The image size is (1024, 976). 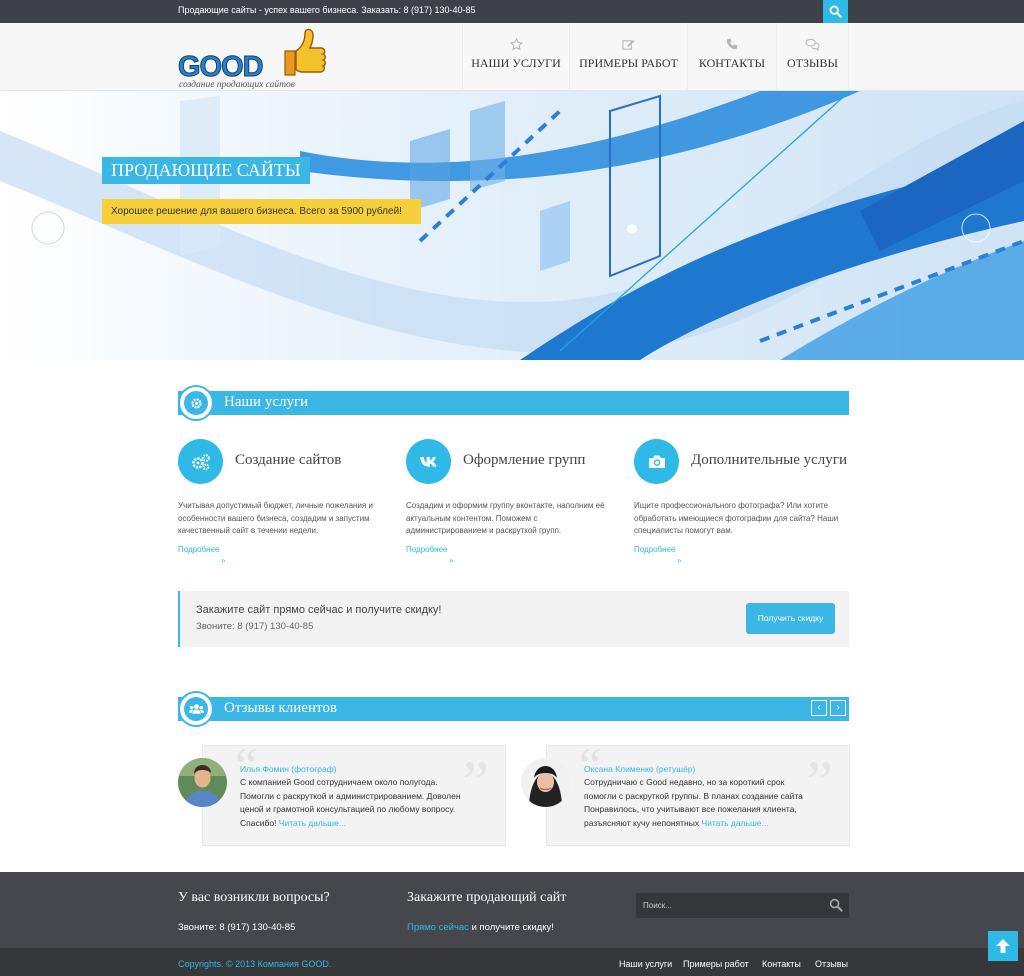 I want to click on services-section-title: Наши услуги, so click(x=266, y=402).